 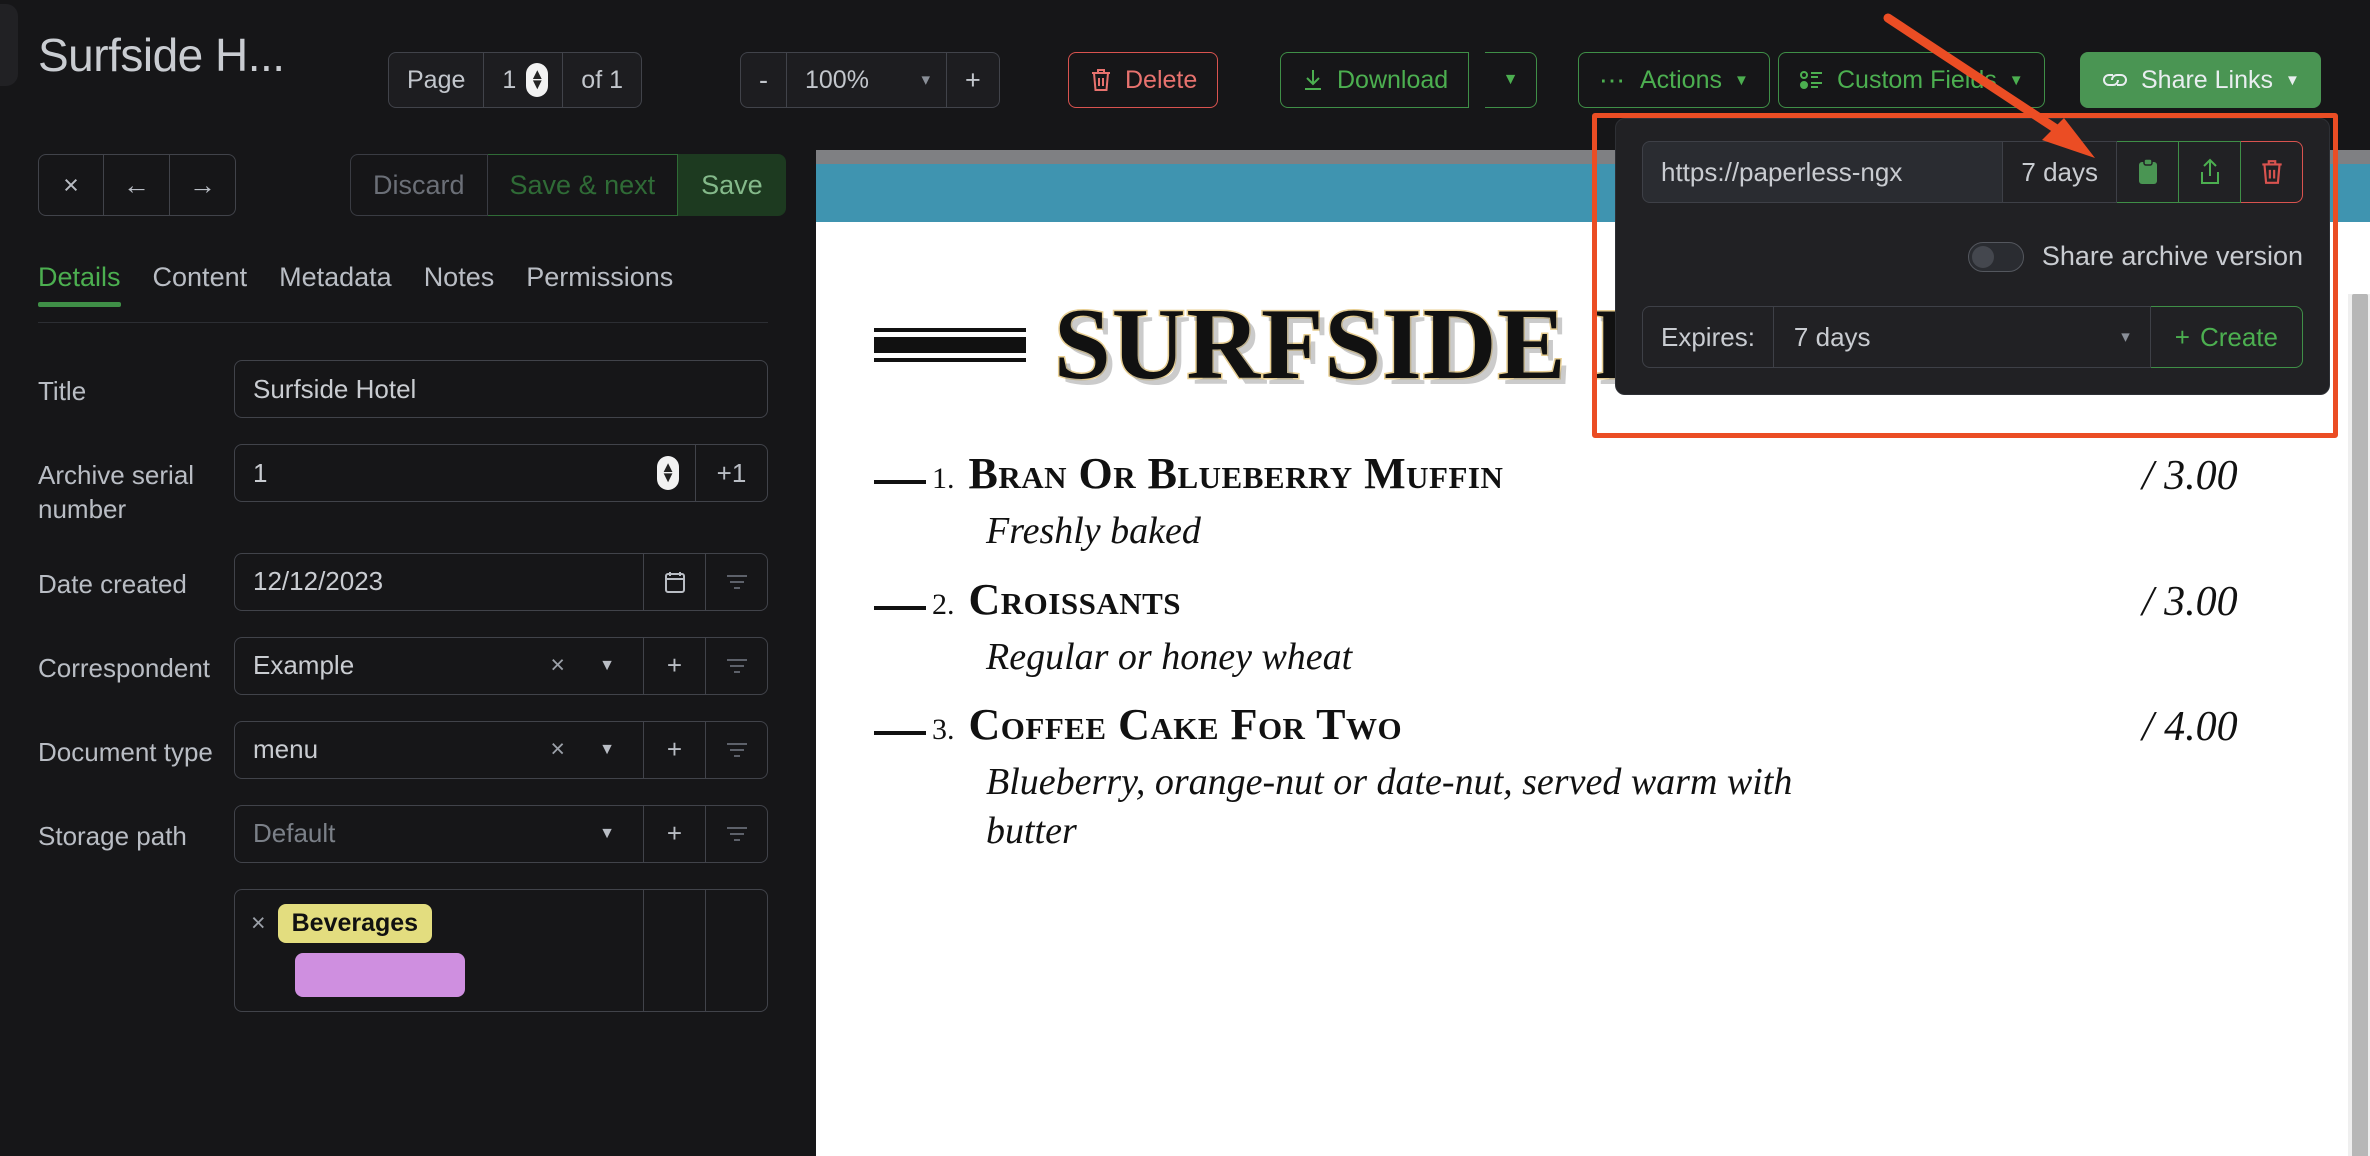 What do you see at coordinates (763, 80) in the screenshot?
I see `zoom-out-button: -` at bounding box center [763, 80].